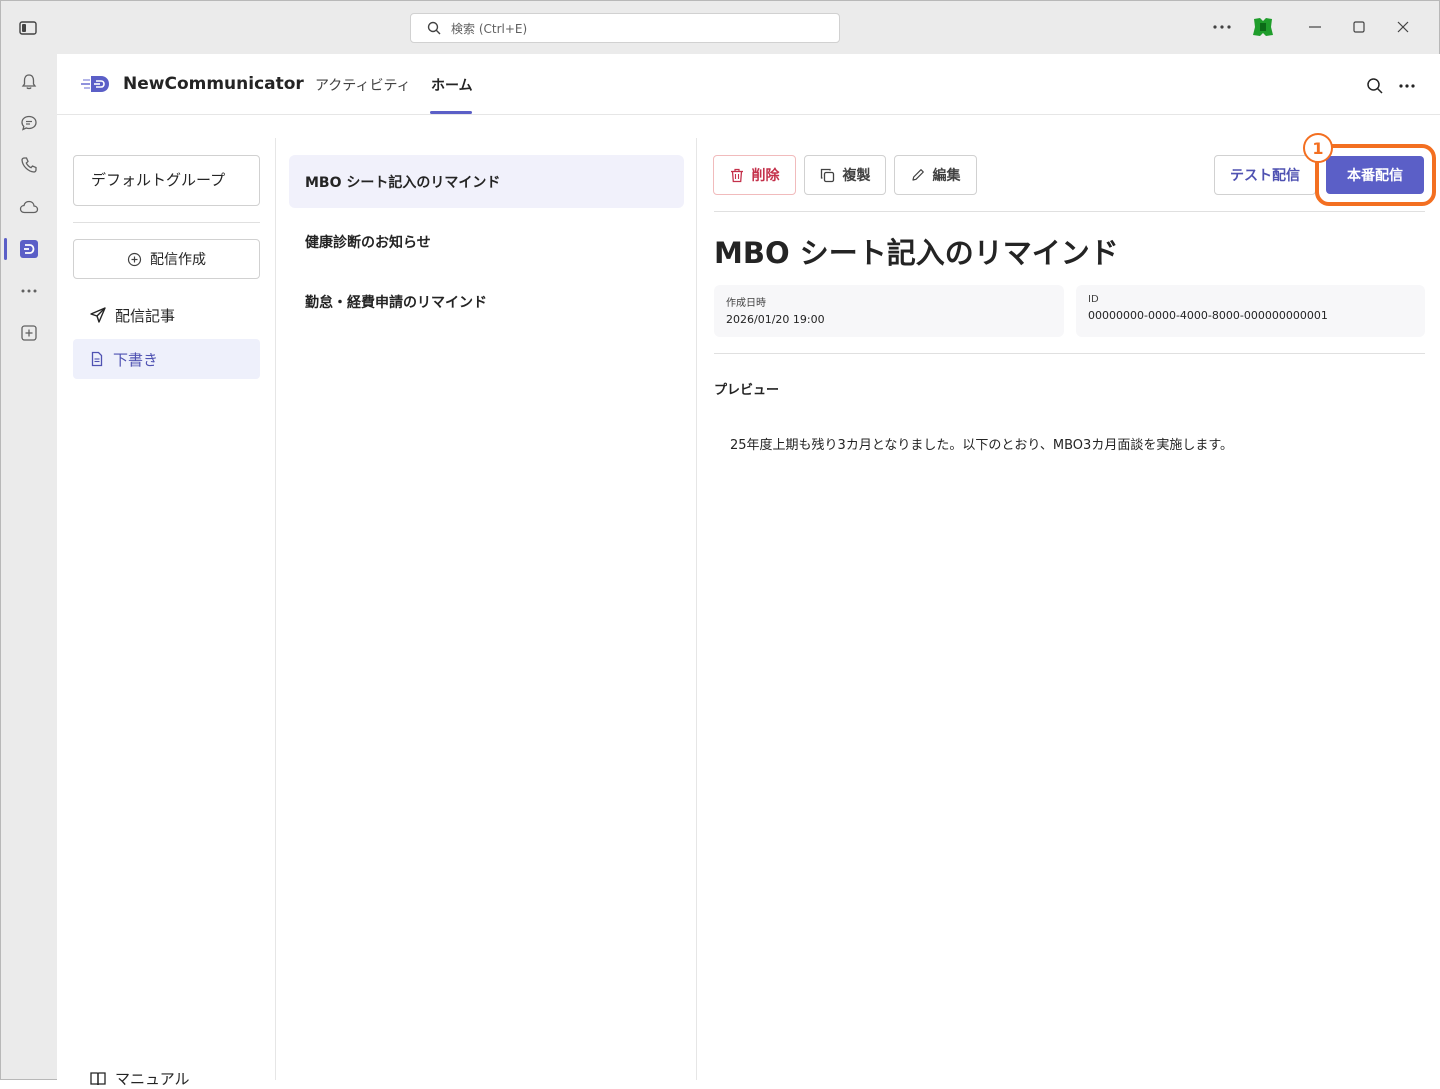  I want to click on edit-button: 編集, so click(935, 175).